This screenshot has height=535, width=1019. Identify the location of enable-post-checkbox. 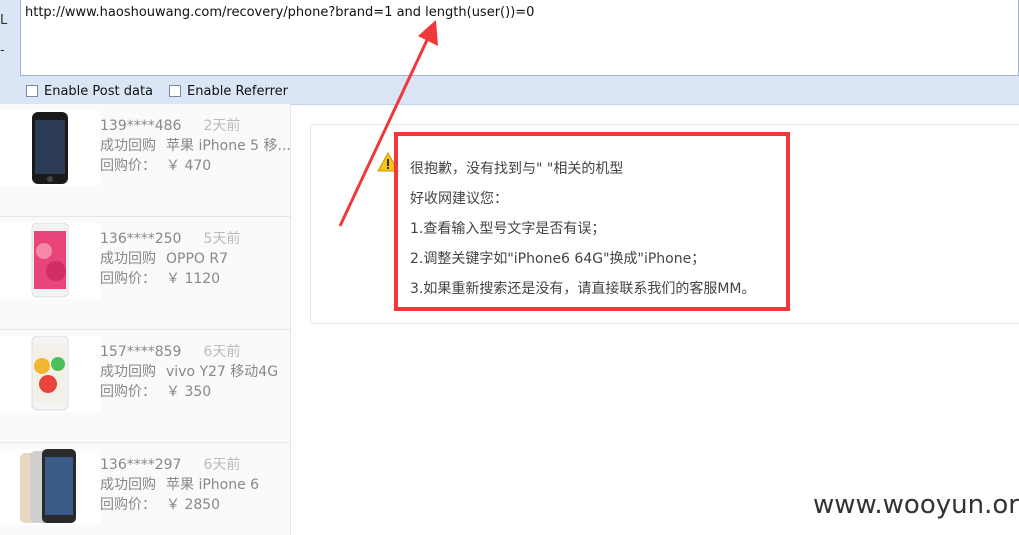
(32, 91).